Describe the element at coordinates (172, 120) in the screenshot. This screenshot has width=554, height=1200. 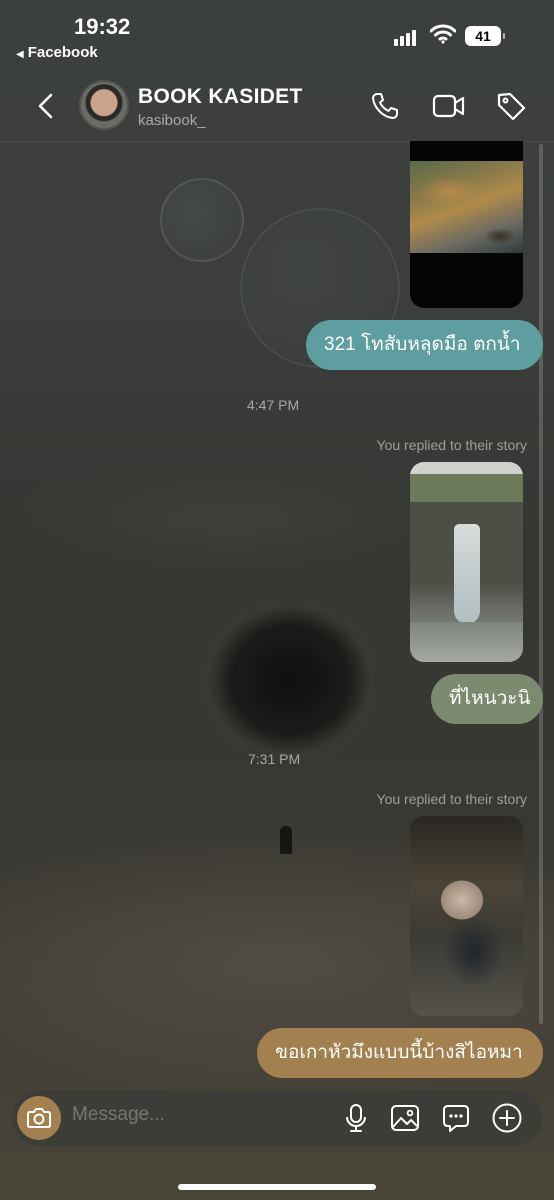
I see `contact-username: kasibook_` at that location.